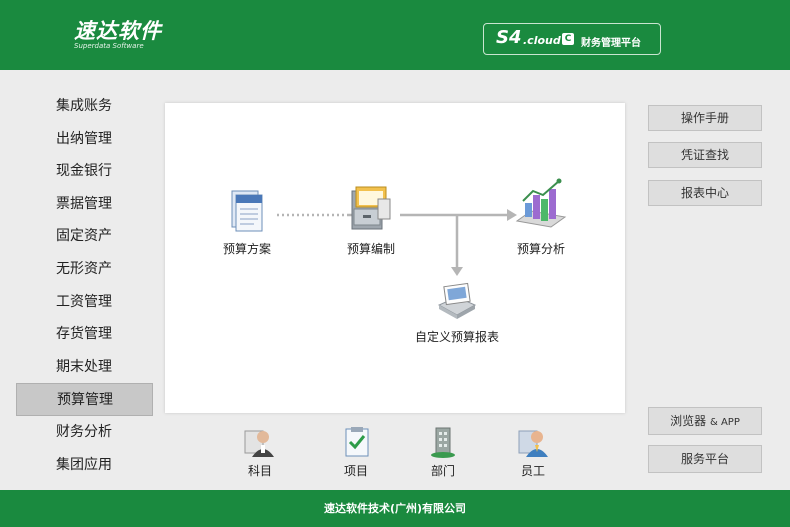 This screenshot has width=790, height=527. I want to click on department-shortcut: 部门, so click(443, 452).